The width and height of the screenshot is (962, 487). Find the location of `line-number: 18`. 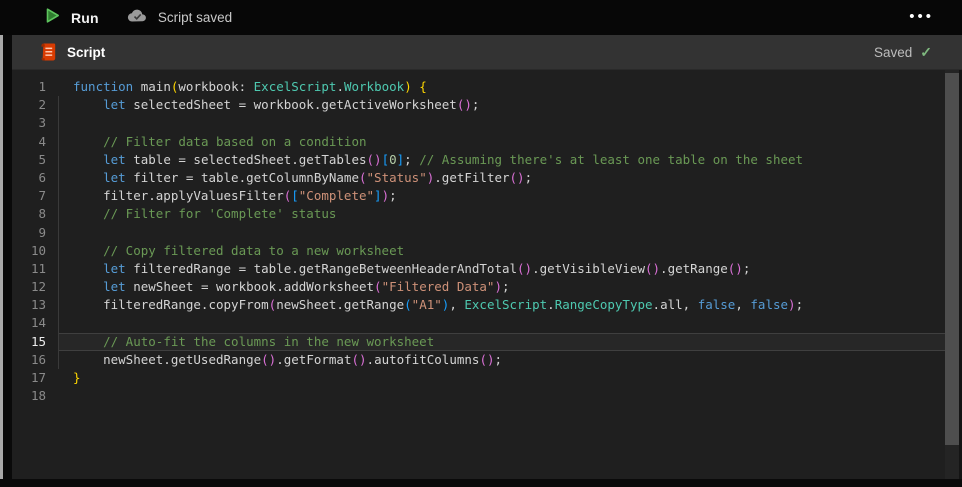

line-number: 18 is located at coordinates (38, 396).